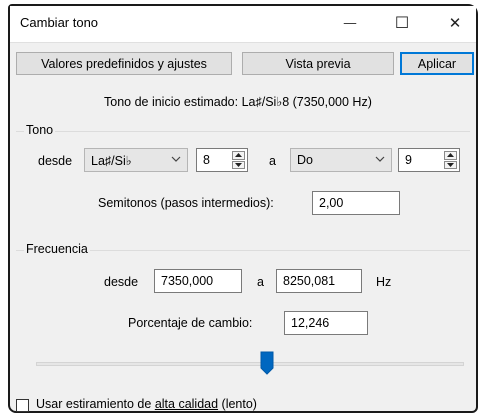 The width and height of the screenshot is (483, 417). I want to click on high-quality-prefix: Usar estiramiento de, so click(95, 404).